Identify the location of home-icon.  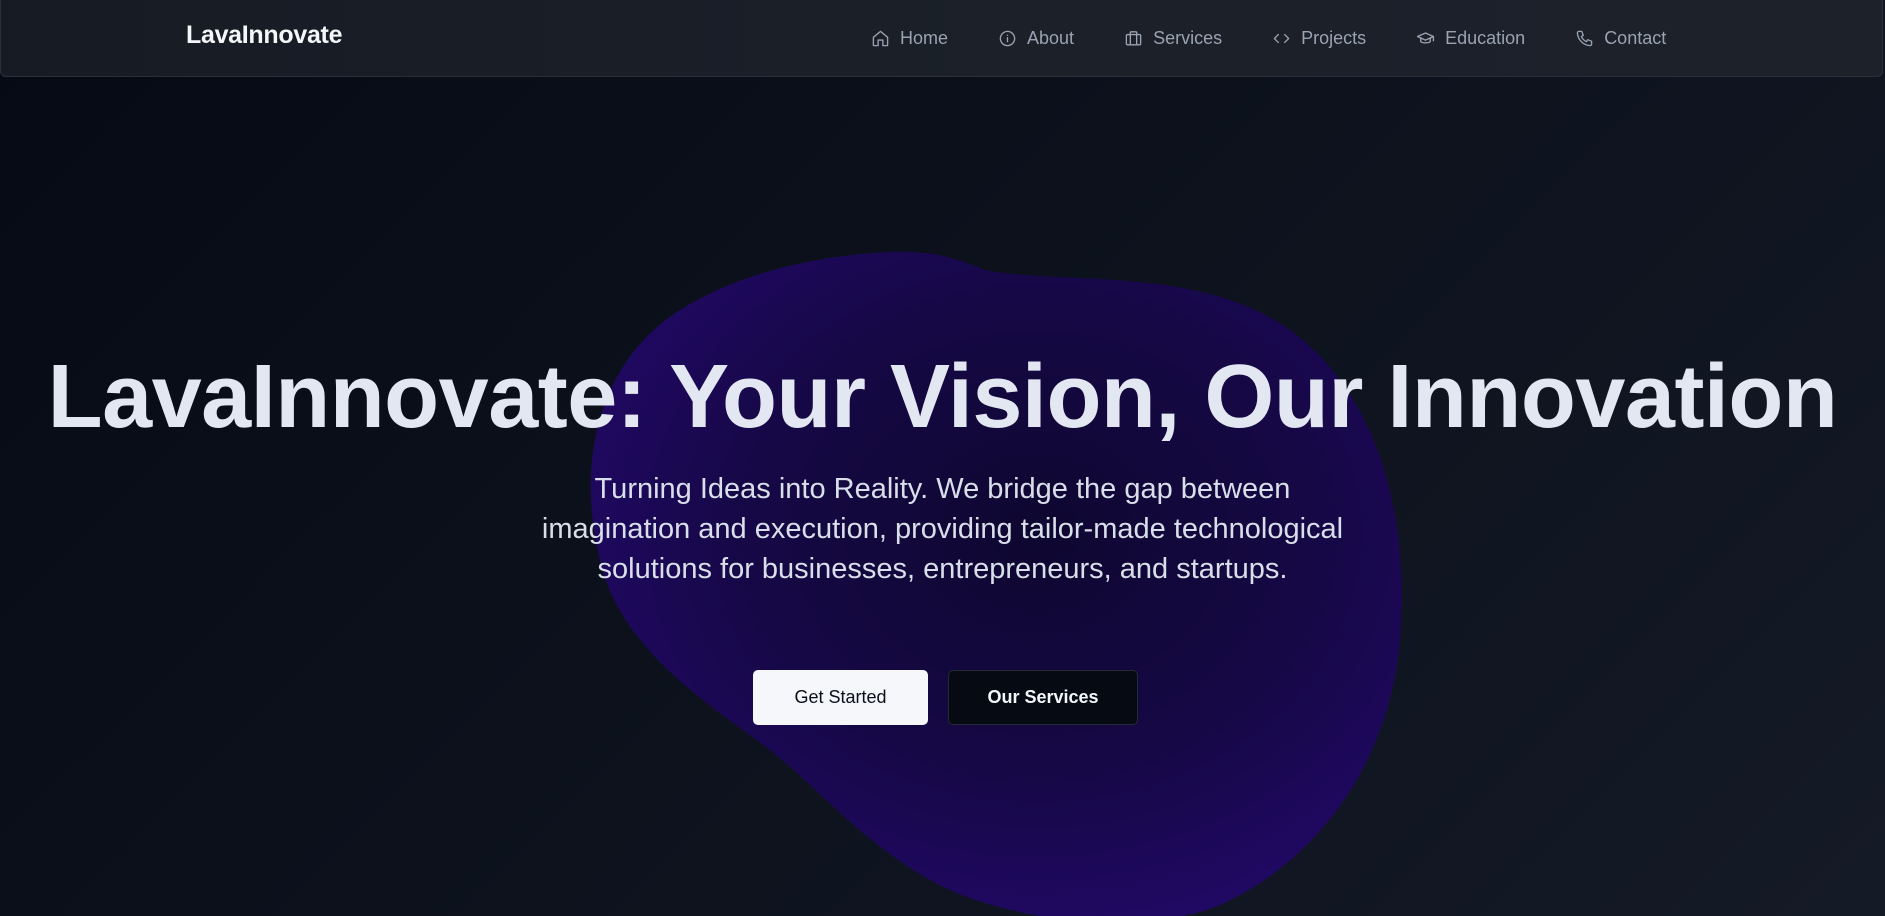
(880, 38).